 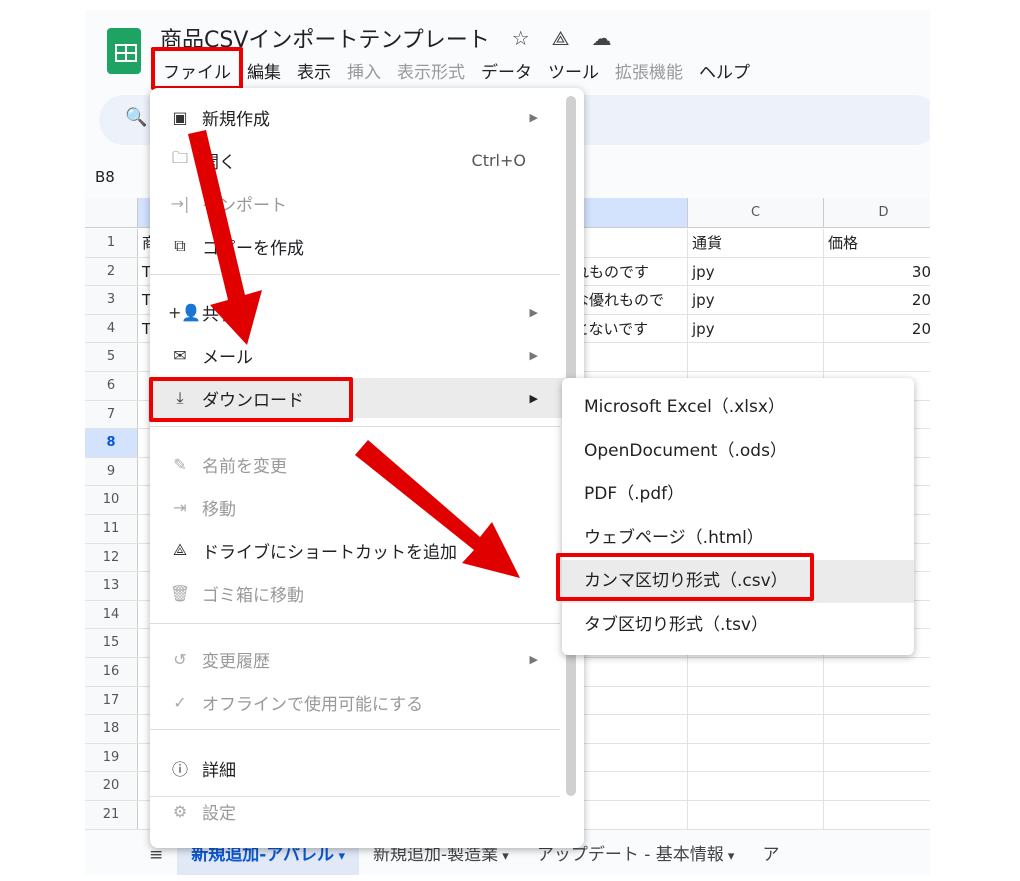 What do you see at coordinates (359, 160) in the screenshot?
I see `file-menu-item: 🗀 開く Ctrl+O` at bounding box center [359, 160].